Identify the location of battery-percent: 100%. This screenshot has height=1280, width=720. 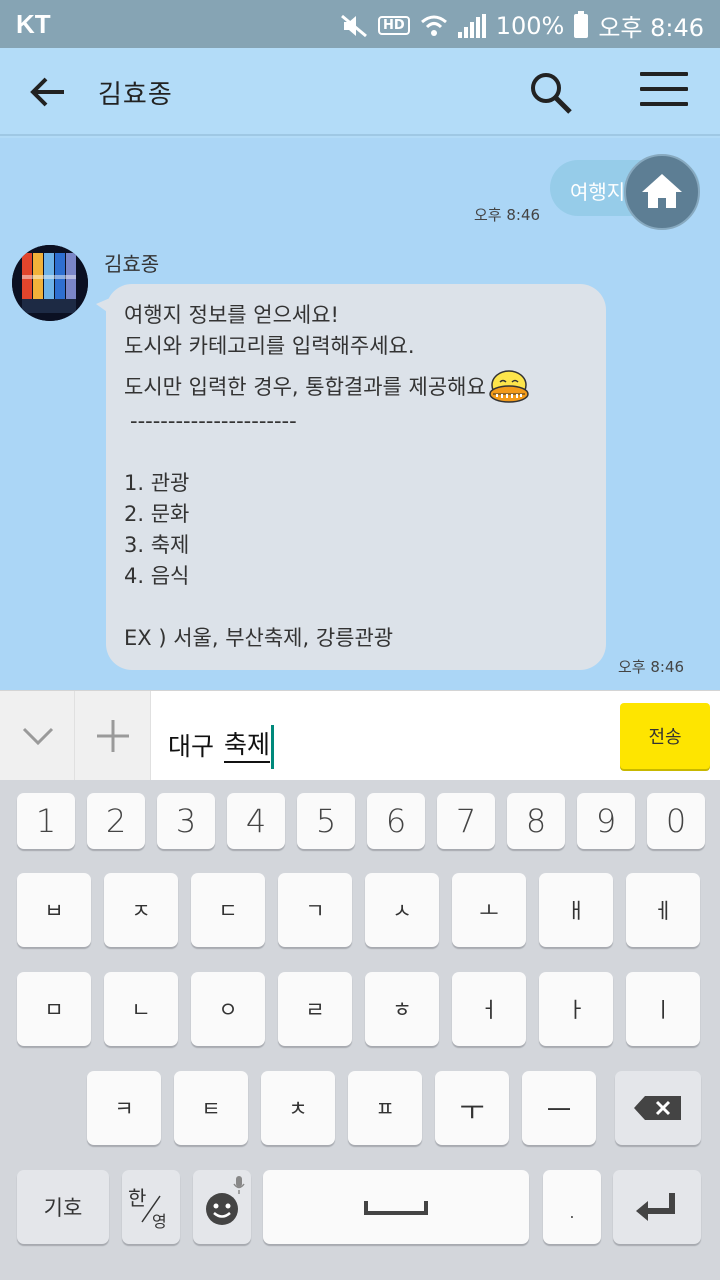
(530, 25).